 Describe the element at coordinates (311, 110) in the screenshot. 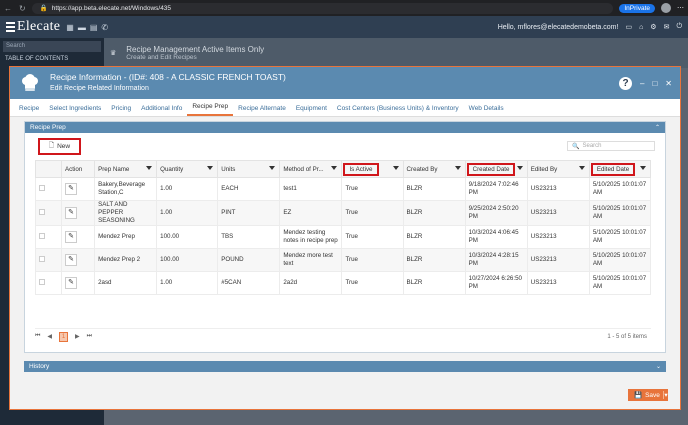

I see `tab-equipment: Equipment` at that location.